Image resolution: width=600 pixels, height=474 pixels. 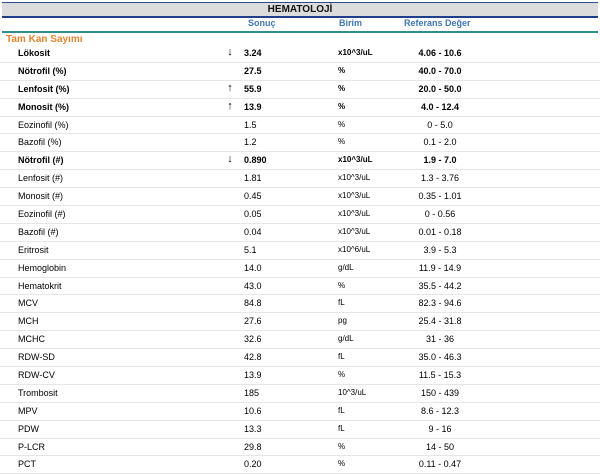 What do you see at coordinates (253, 70) in the screenshot?
I see `result-value: 27.5` at bounding box center [253, 70].